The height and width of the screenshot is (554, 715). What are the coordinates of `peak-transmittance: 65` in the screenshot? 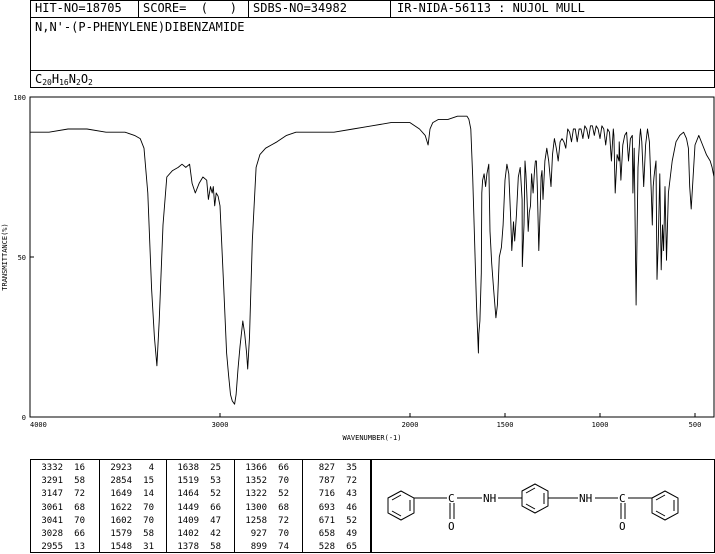 It's located at (351, 547).